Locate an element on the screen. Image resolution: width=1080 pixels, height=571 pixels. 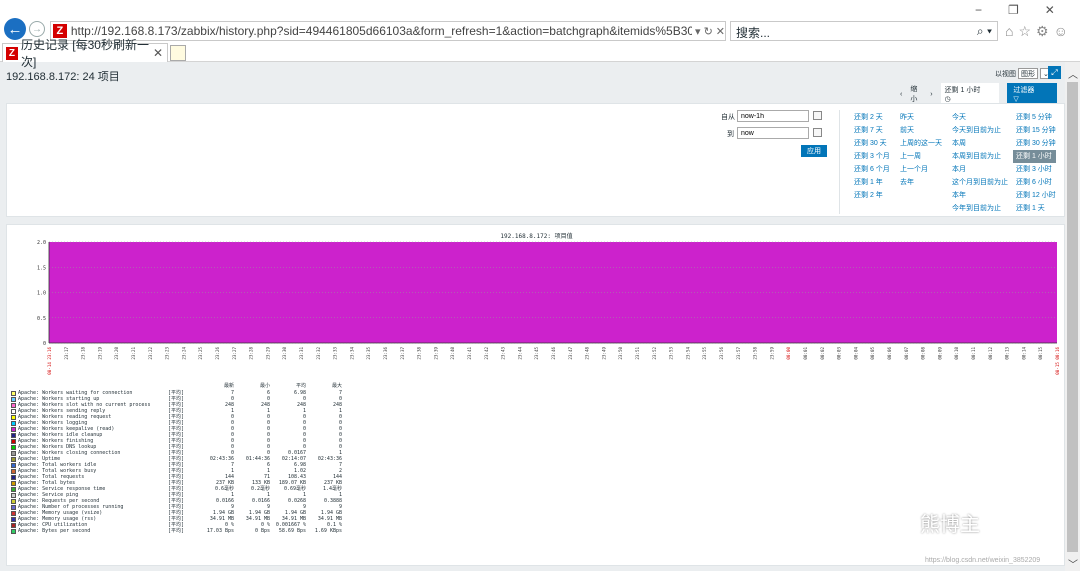
x-tick-label: 23:58 is located at coordinates (755, 353).